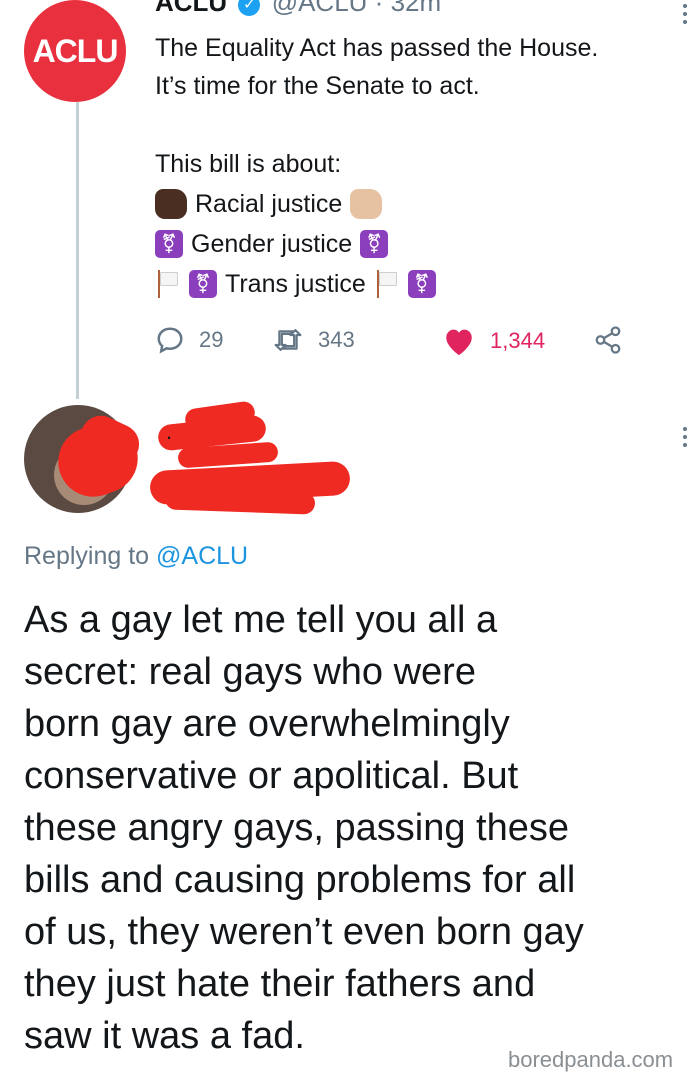 The image size is (700, 1083). Describe the element at coordinates (300, 880) in the screenshot. I see `reply-text-line: bills and causing problems for all` at that location.